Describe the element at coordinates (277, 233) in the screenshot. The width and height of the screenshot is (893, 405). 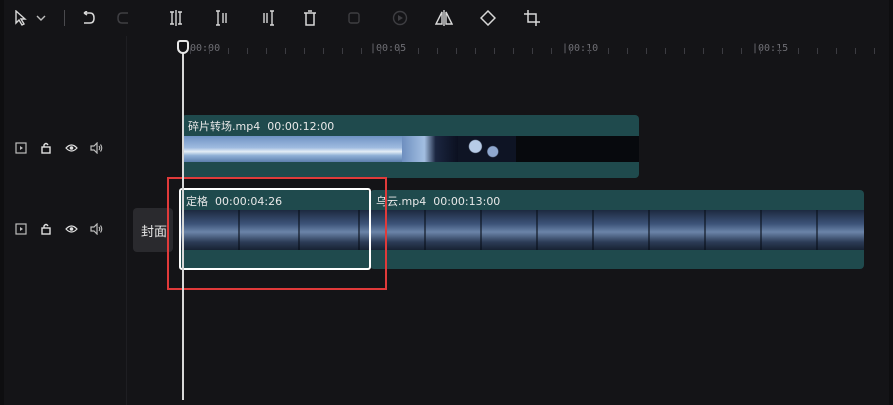
I see `annotation-highlight-box` at that location.